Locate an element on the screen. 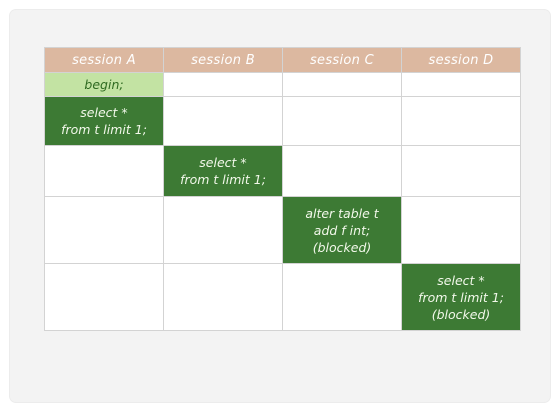  cell-text: select * from t limit 1; (blocked) is located at coordinates (461, 297).